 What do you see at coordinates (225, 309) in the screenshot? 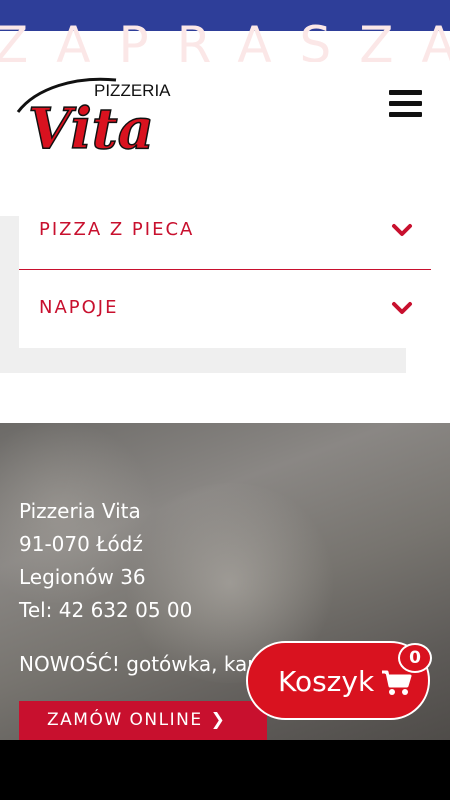
I see `menu-item-napoje: NAPOJE` at bounding box center [225, 309].